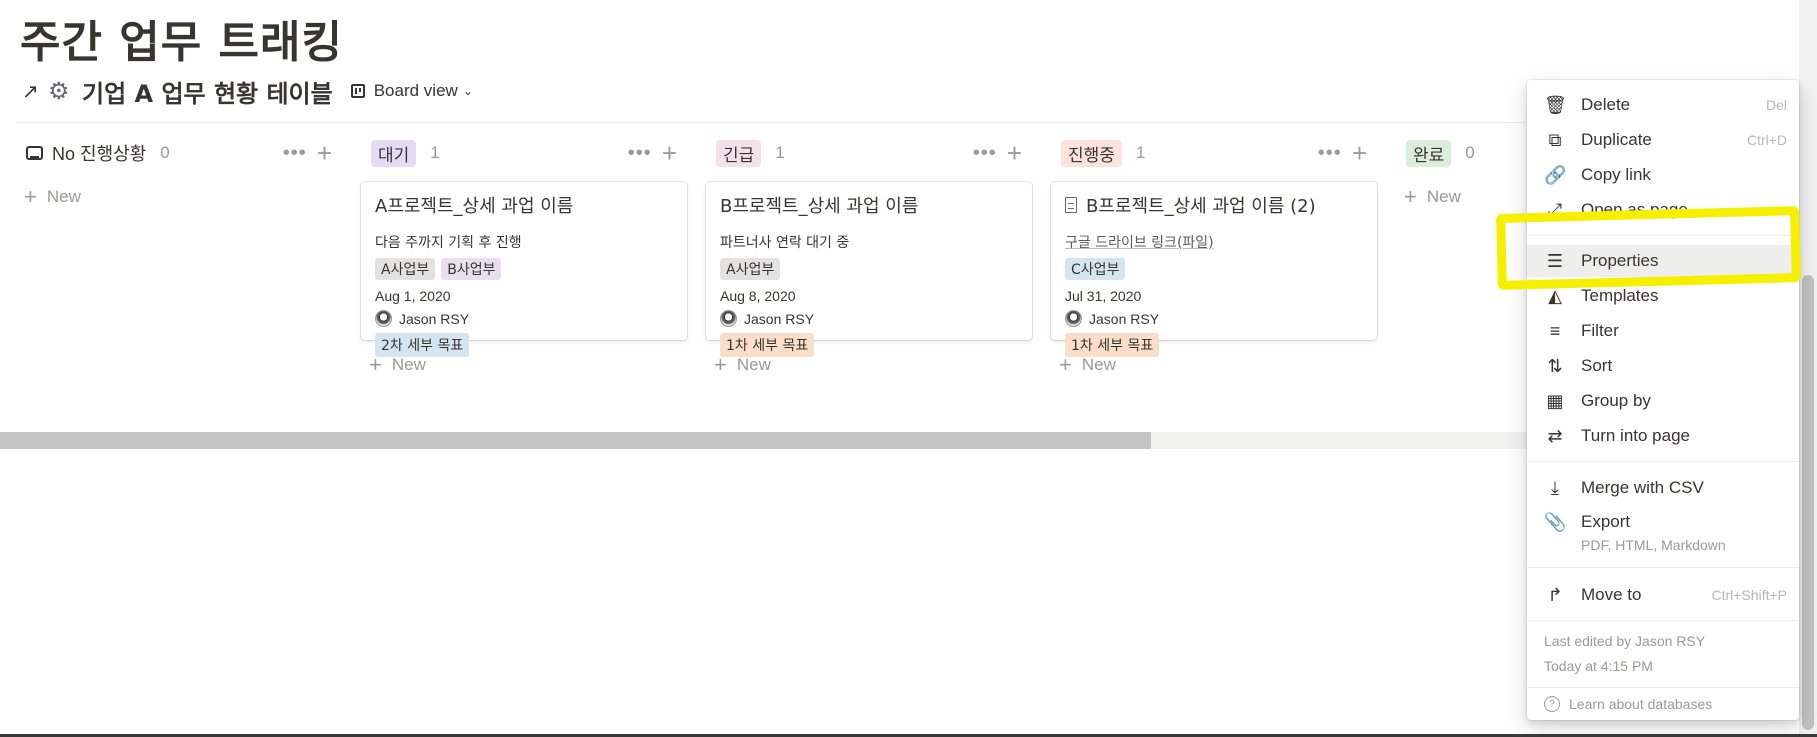 This screenshot has height=737, width=1817. What do you see at coordinates (1095, 269) in the screenshot?
I see `tag-chip: C사업부` at bounding box center [1095, 269].